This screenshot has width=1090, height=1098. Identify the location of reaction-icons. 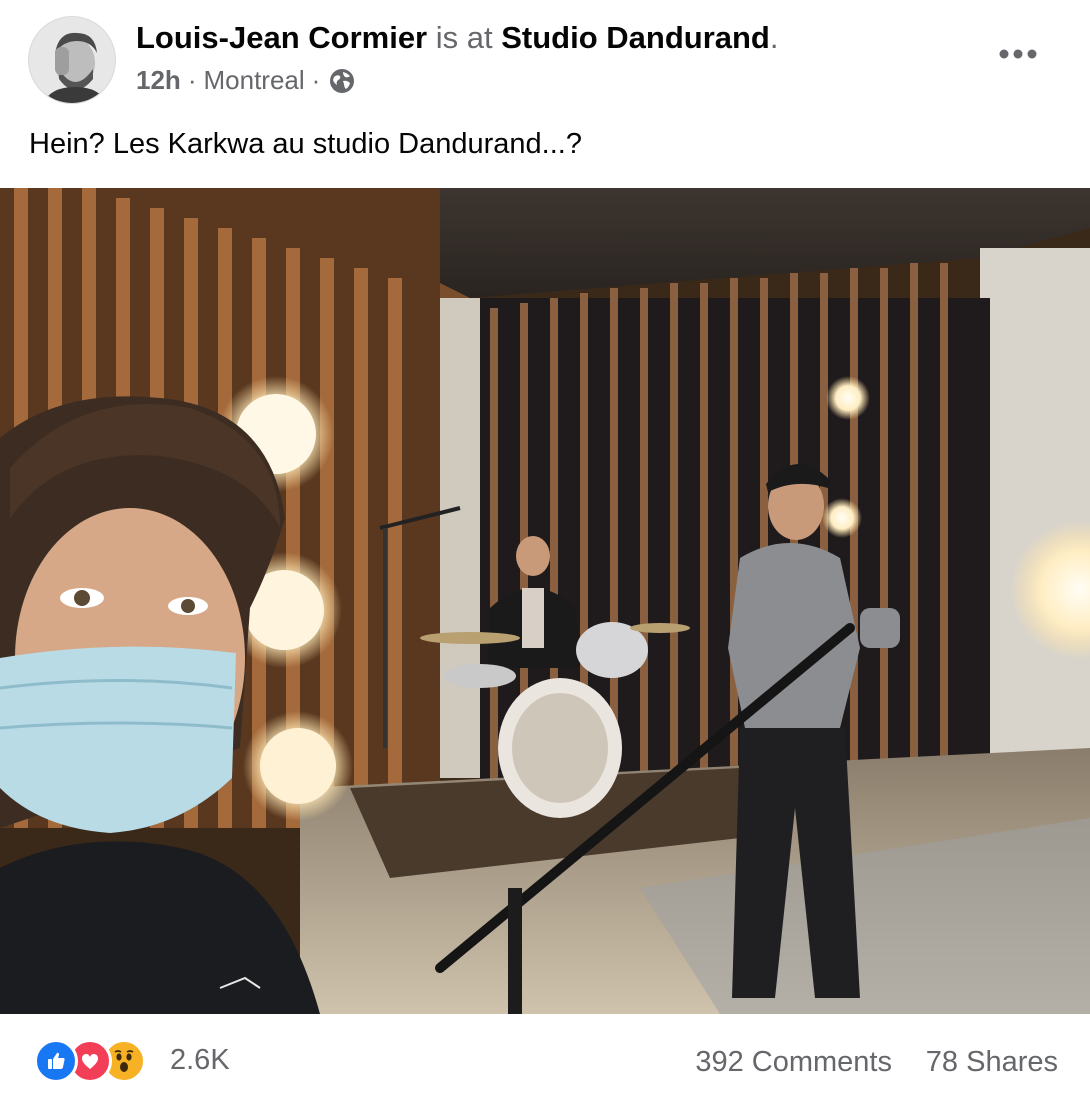
(90, 1061).